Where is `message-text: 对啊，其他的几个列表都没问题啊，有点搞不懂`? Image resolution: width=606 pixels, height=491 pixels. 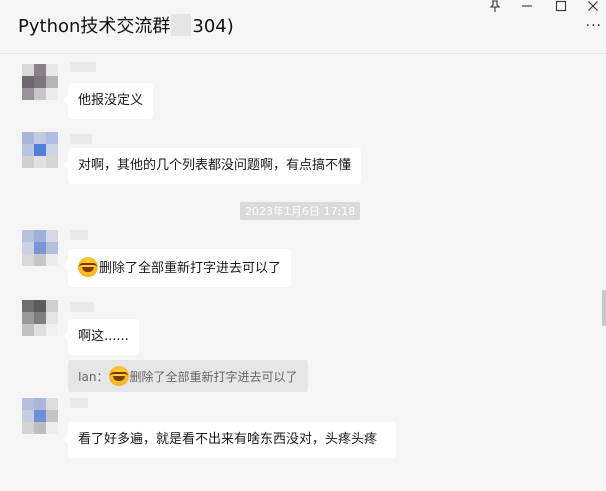 message-text: 对啊，其他的几个列表都没问题啊，有点搞不懂 is located at coordinates (215, 165).